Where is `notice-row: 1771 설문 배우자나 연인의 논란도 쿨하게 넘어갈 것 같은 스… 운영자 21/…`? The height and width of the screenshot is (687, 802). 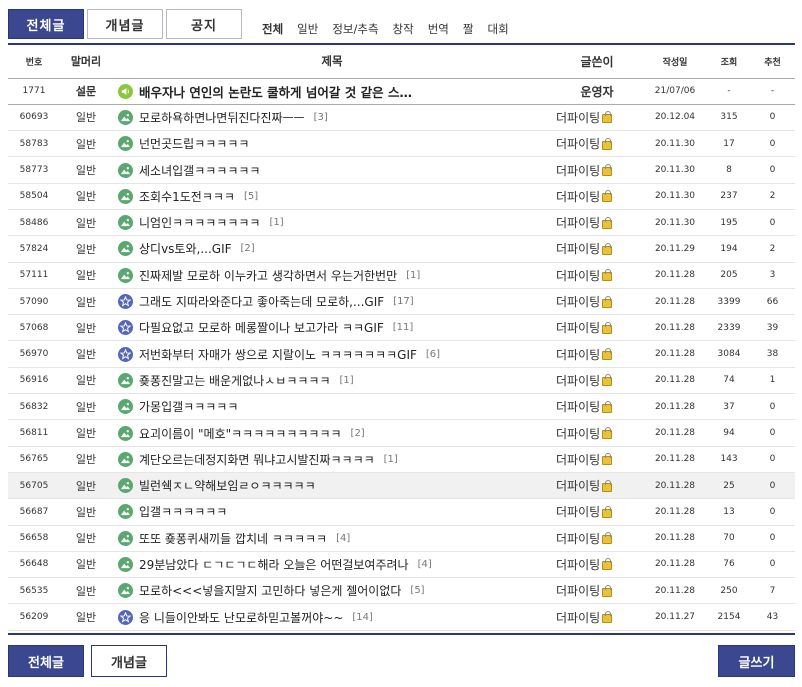
notice-row: 1771 설문 배우자나 연인의 논란도 쿨하게 넘어갈 것 같은 스… 운영자 21/… is located at coordinates (401, 91).